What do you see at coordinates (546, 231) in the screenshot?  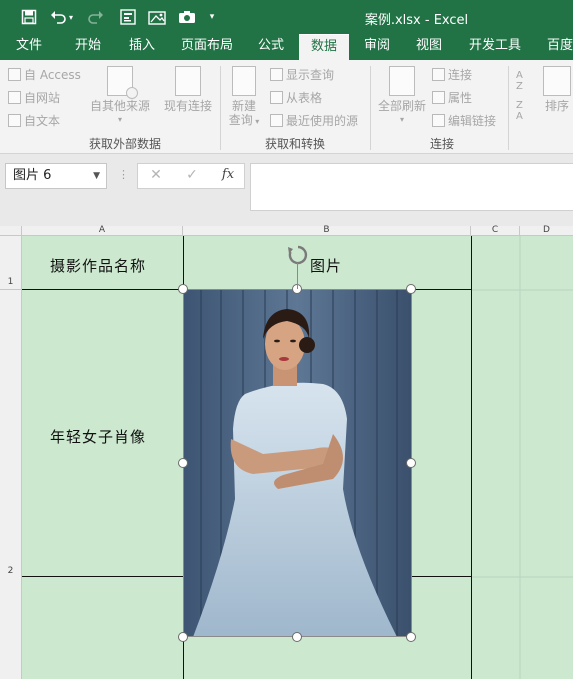 I see `column-header-d: D` at bounding box center [546, 231].